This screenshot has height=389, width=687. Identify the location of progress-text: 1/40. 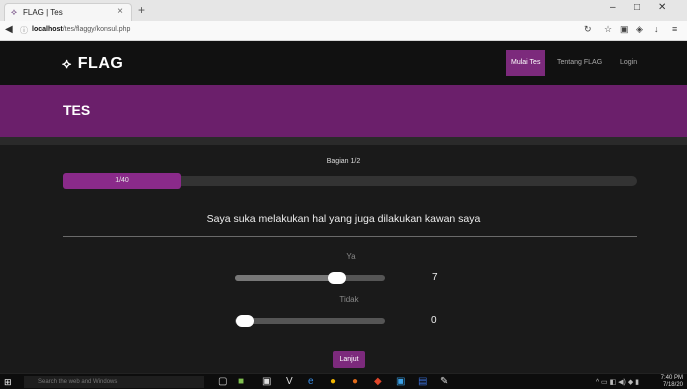
(122, 180).